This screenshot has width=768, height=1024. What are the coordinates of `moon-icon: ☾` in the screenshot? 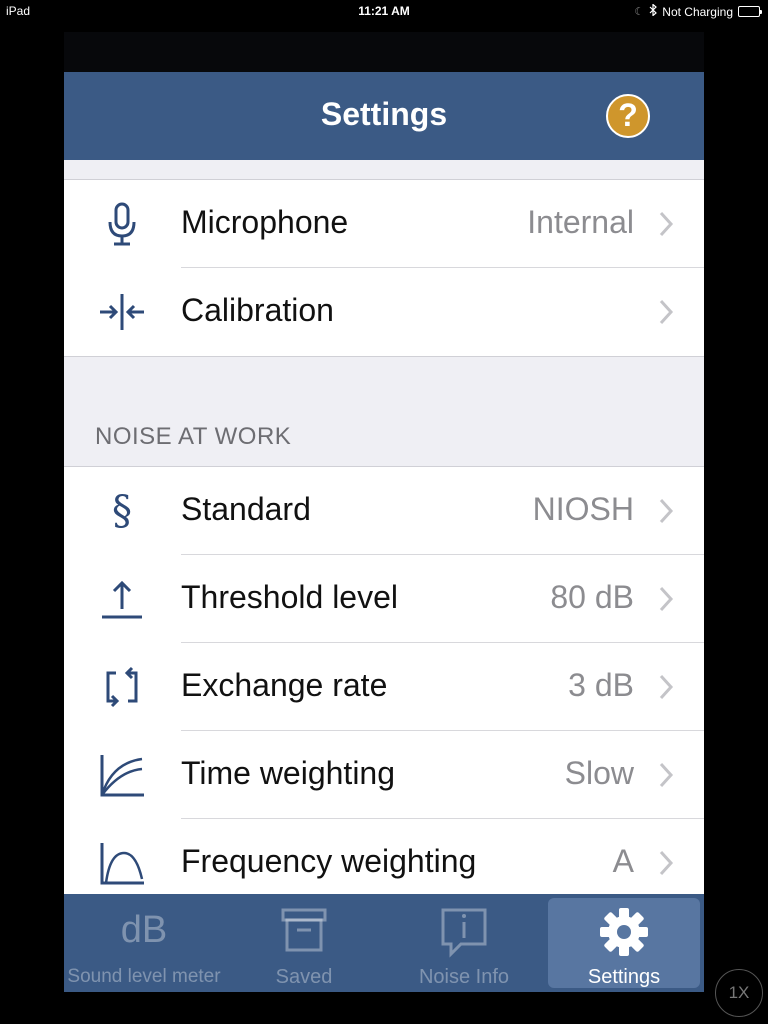 It's located at (639, 12).